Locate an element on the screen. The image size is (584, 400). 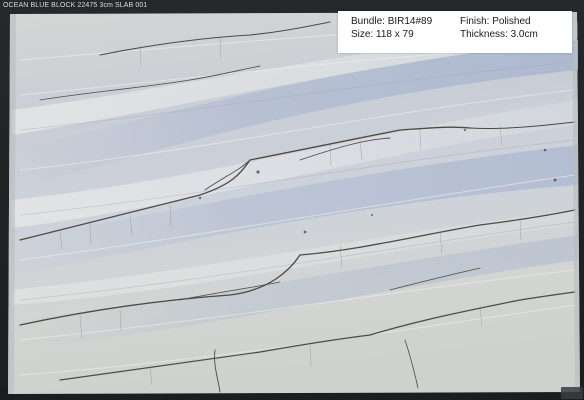
thickness-label: Thickness: 3.0cm is located at coordinates (499, 34).